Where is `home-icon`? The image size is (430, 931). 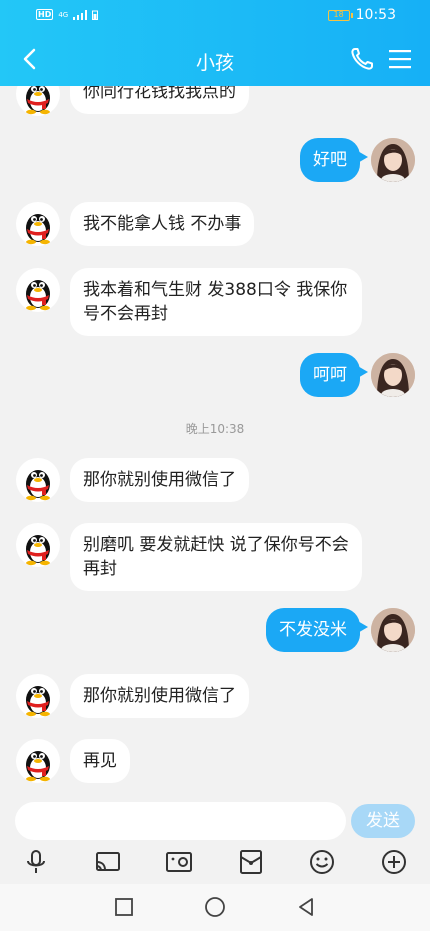 home-icon is located at coordinates (215, 907).